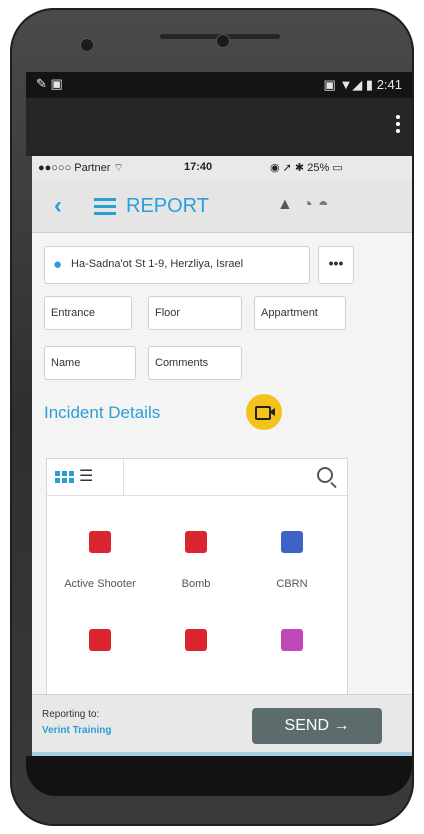 Image resolution: width=424 pixels, height=834 pixels. I want to click on ios-status-bar: ●●○○○ Partner ⌔ 17:40 ◉ ➚ ✱ 25% ▭, so click(222, 168).